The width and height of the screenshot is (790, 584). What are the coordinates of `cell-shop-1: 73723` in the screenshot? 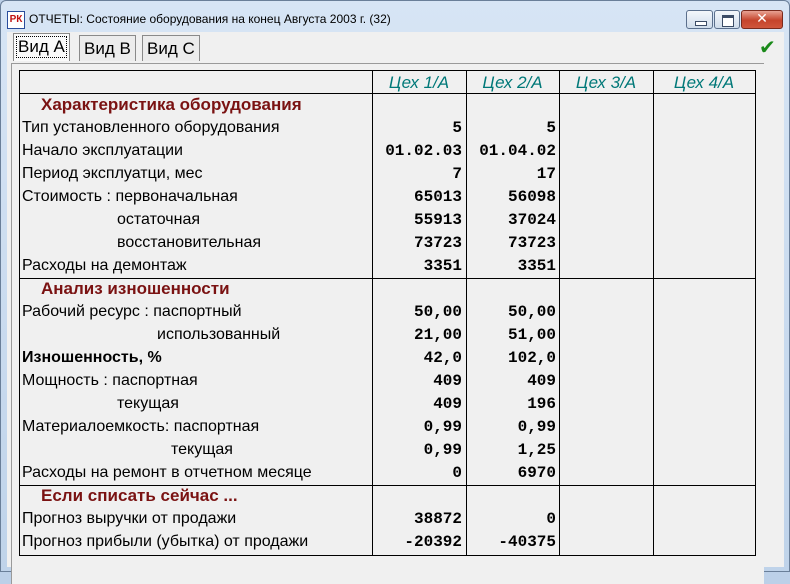 It's located at (437, 243).